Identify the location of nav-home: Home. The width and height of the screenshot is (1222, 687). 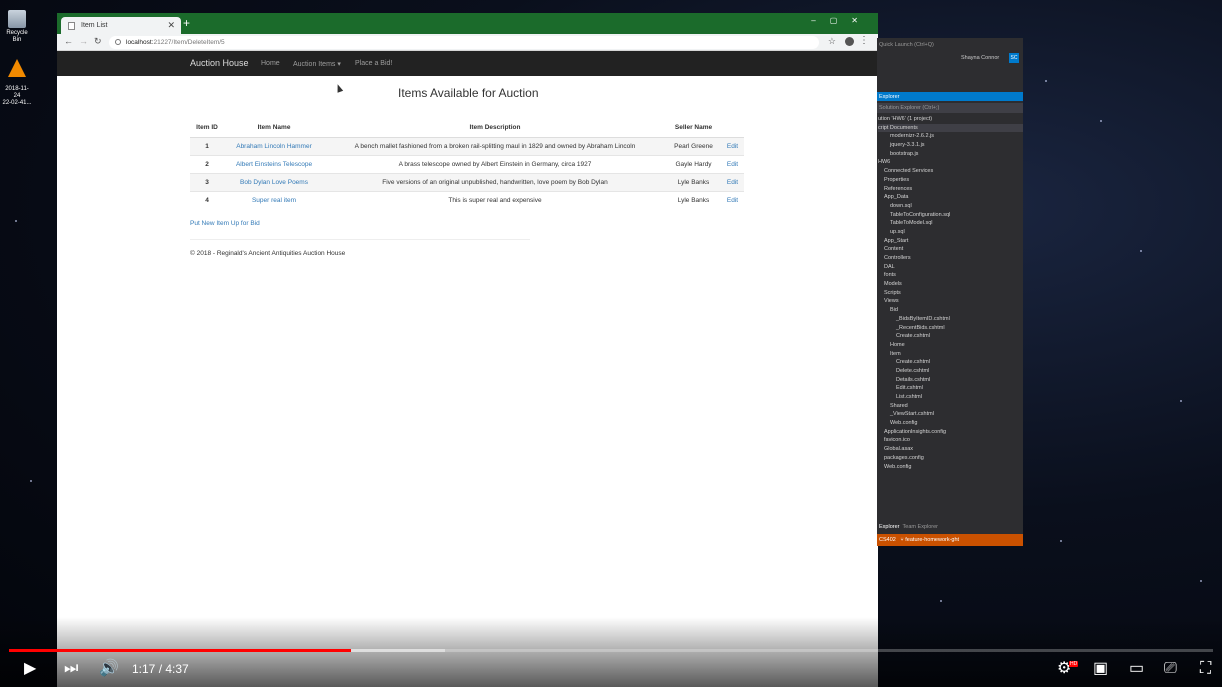
(270, 63).